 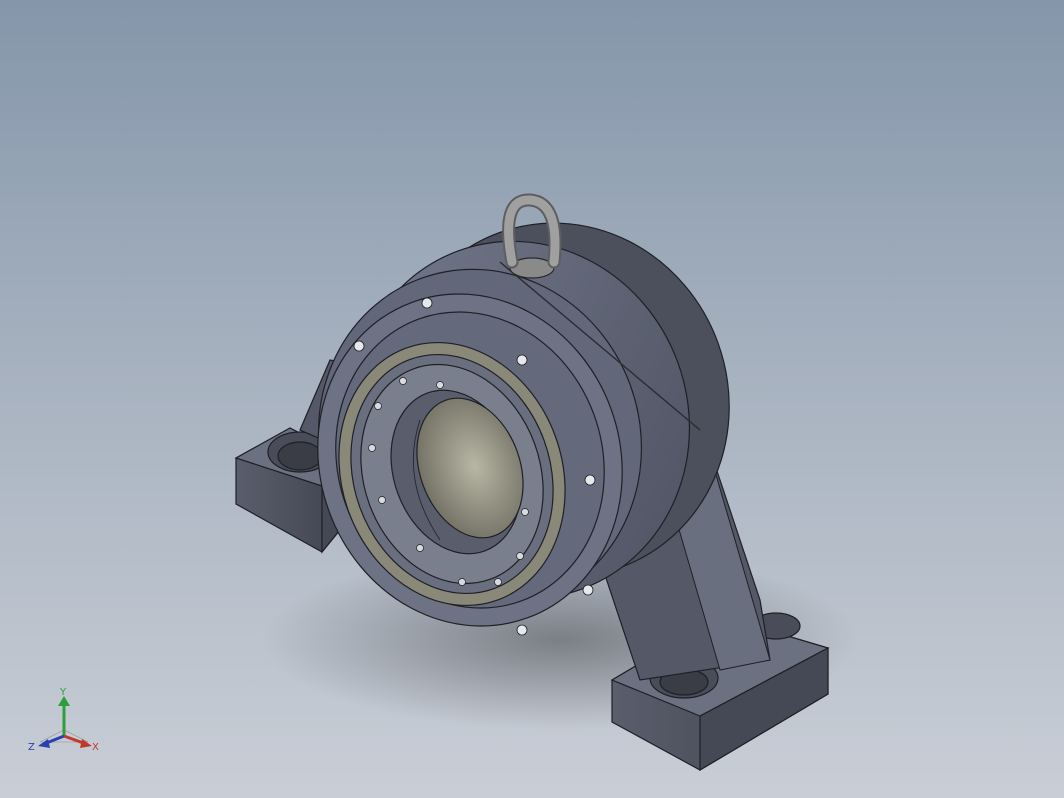 What do you see at coordinates (95, 747) in the screenshot?
I see `x-axis-label: X` at bounding box center [95, 747].